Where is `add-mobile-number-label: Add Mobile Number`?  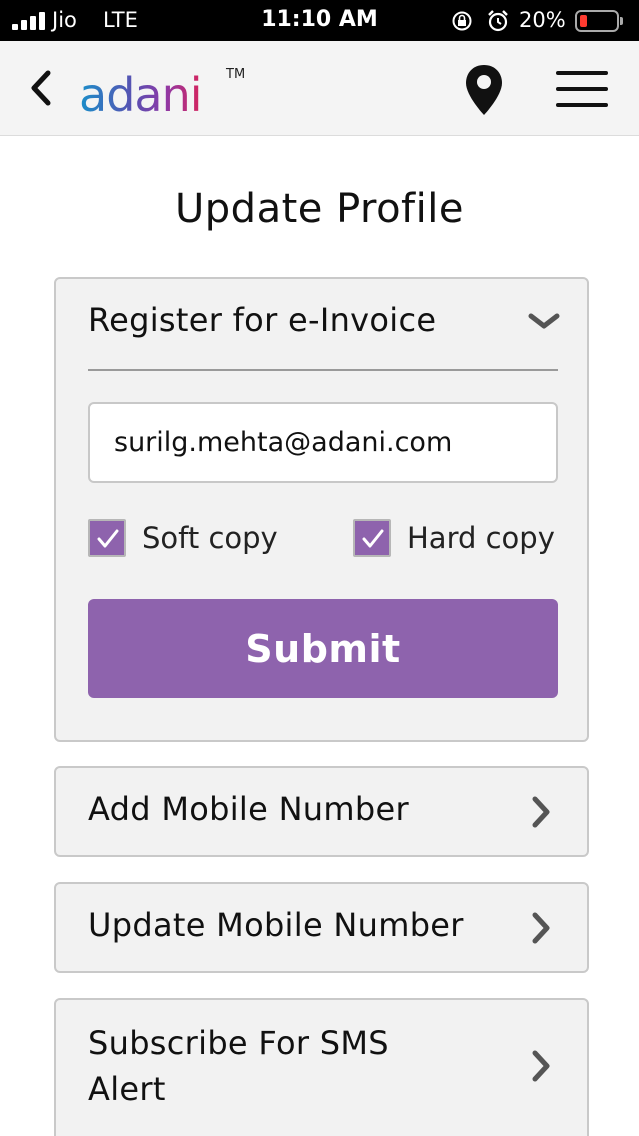
add-mobile-number-label: Add Mobile Number is located at coordinates (248, 809).